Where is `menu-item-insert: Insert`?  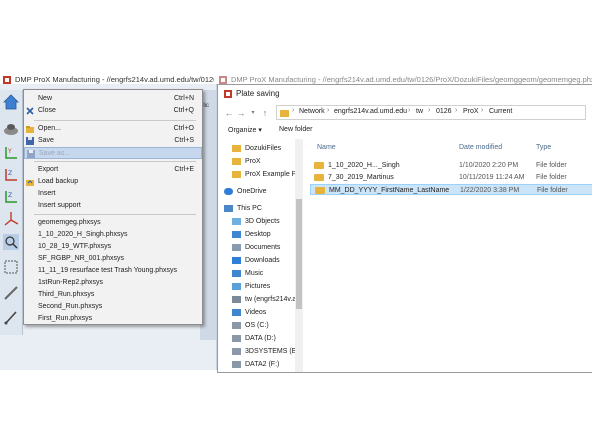 menu-item-insert: Insert is located at coordinates (113, 194).